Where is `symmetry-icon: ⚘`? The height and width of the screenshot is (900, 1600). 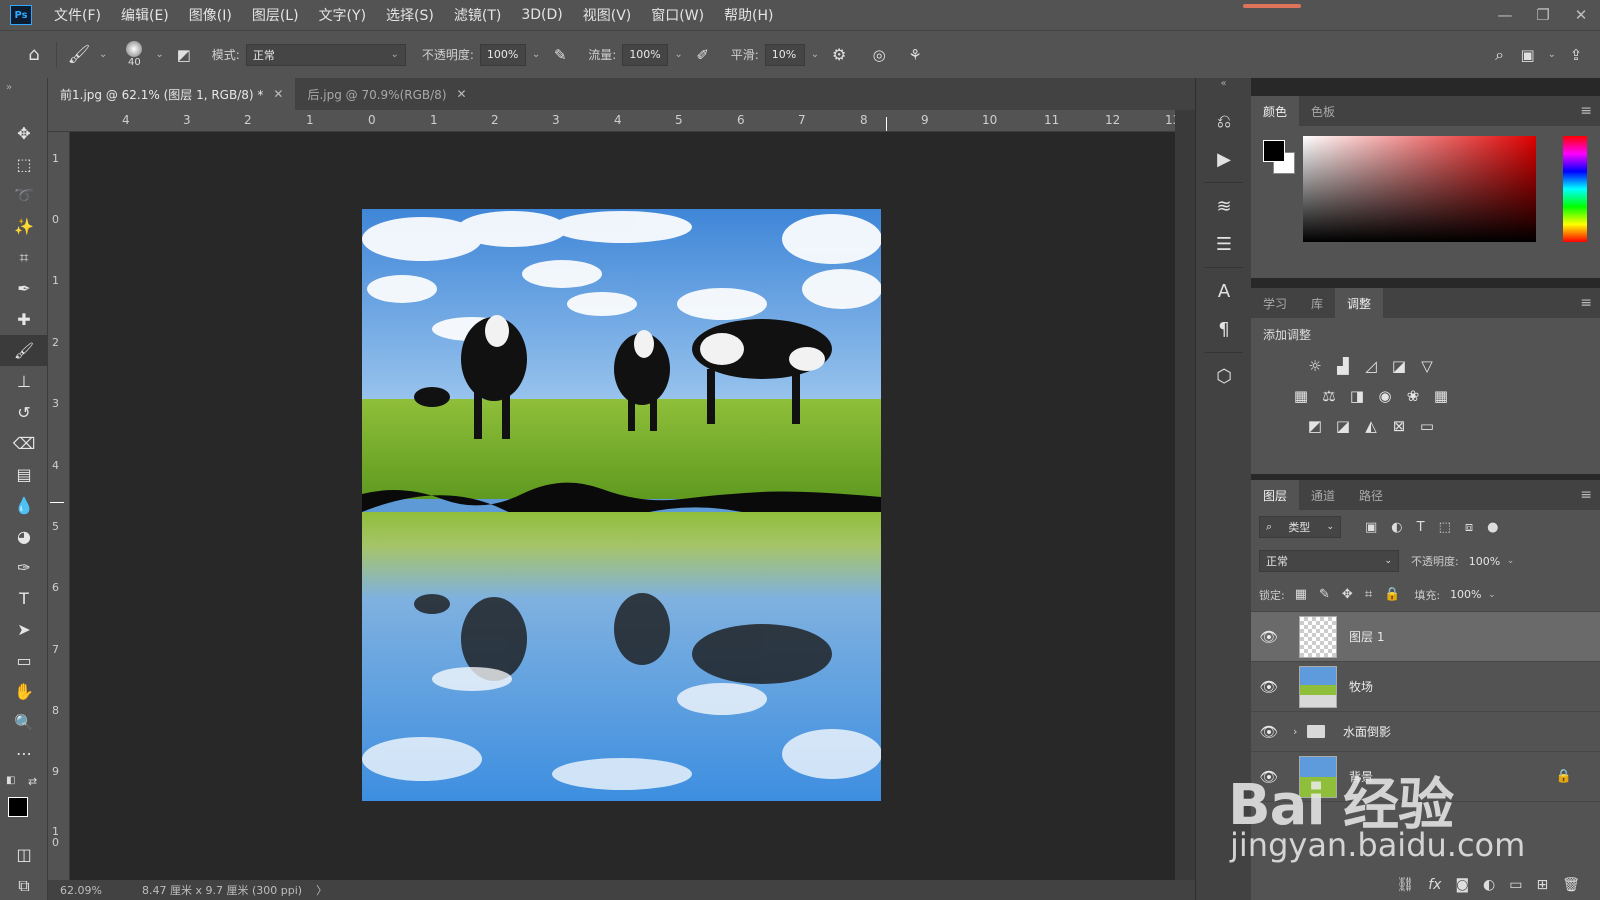
symmetry-icon: ⚘ is located at coordinates (915, 55).